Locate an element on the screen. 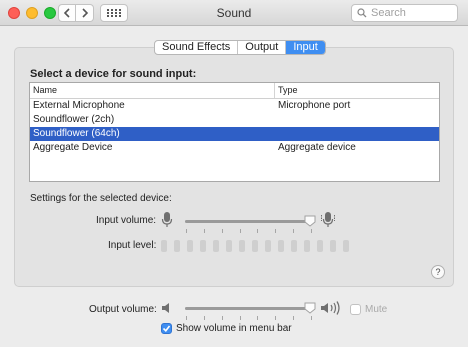  microphone-high-icon is located at coordinates (328, 219).